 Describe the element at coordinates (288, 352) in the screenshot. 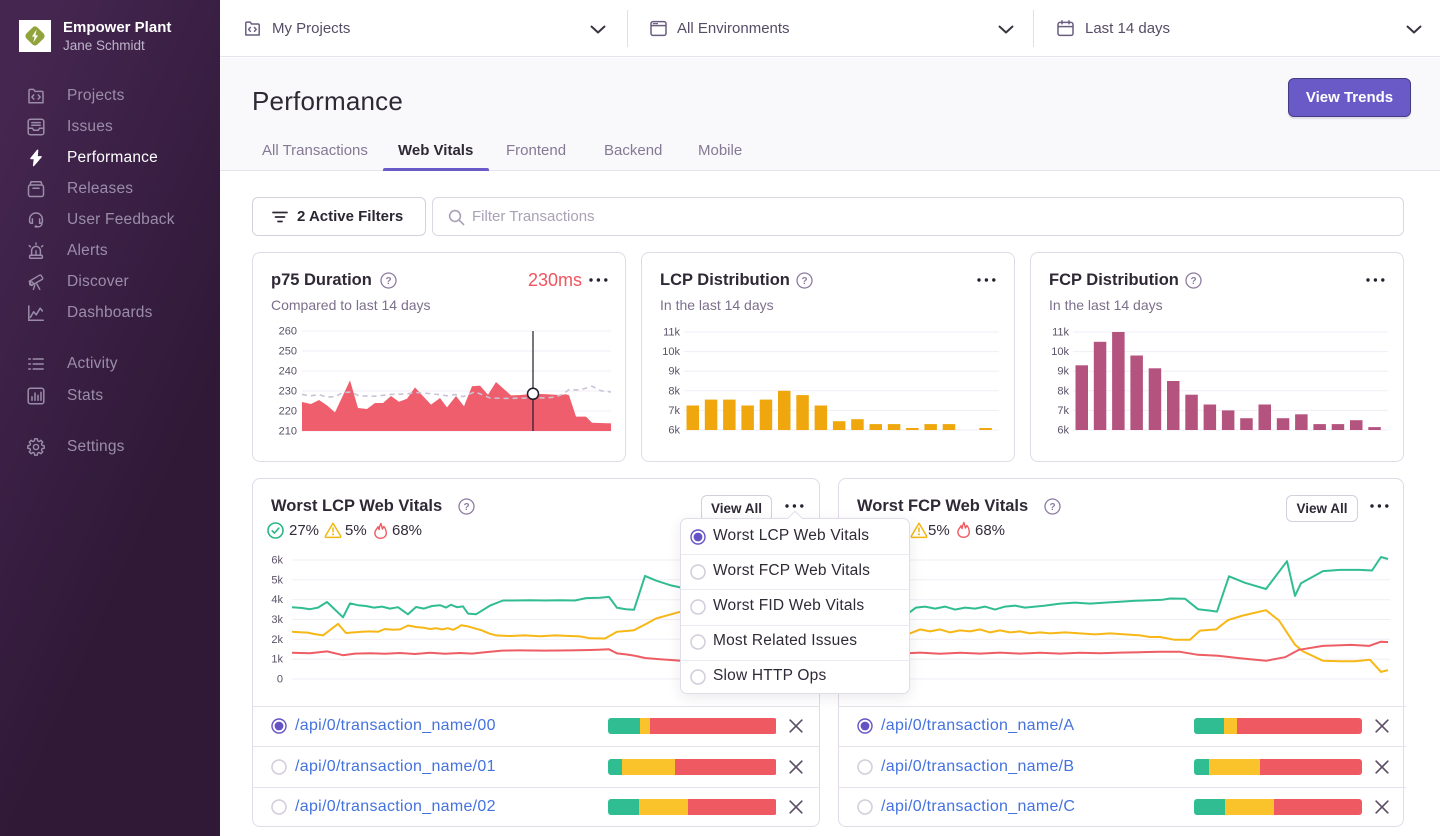

I see `svg-text: 250` at that location.